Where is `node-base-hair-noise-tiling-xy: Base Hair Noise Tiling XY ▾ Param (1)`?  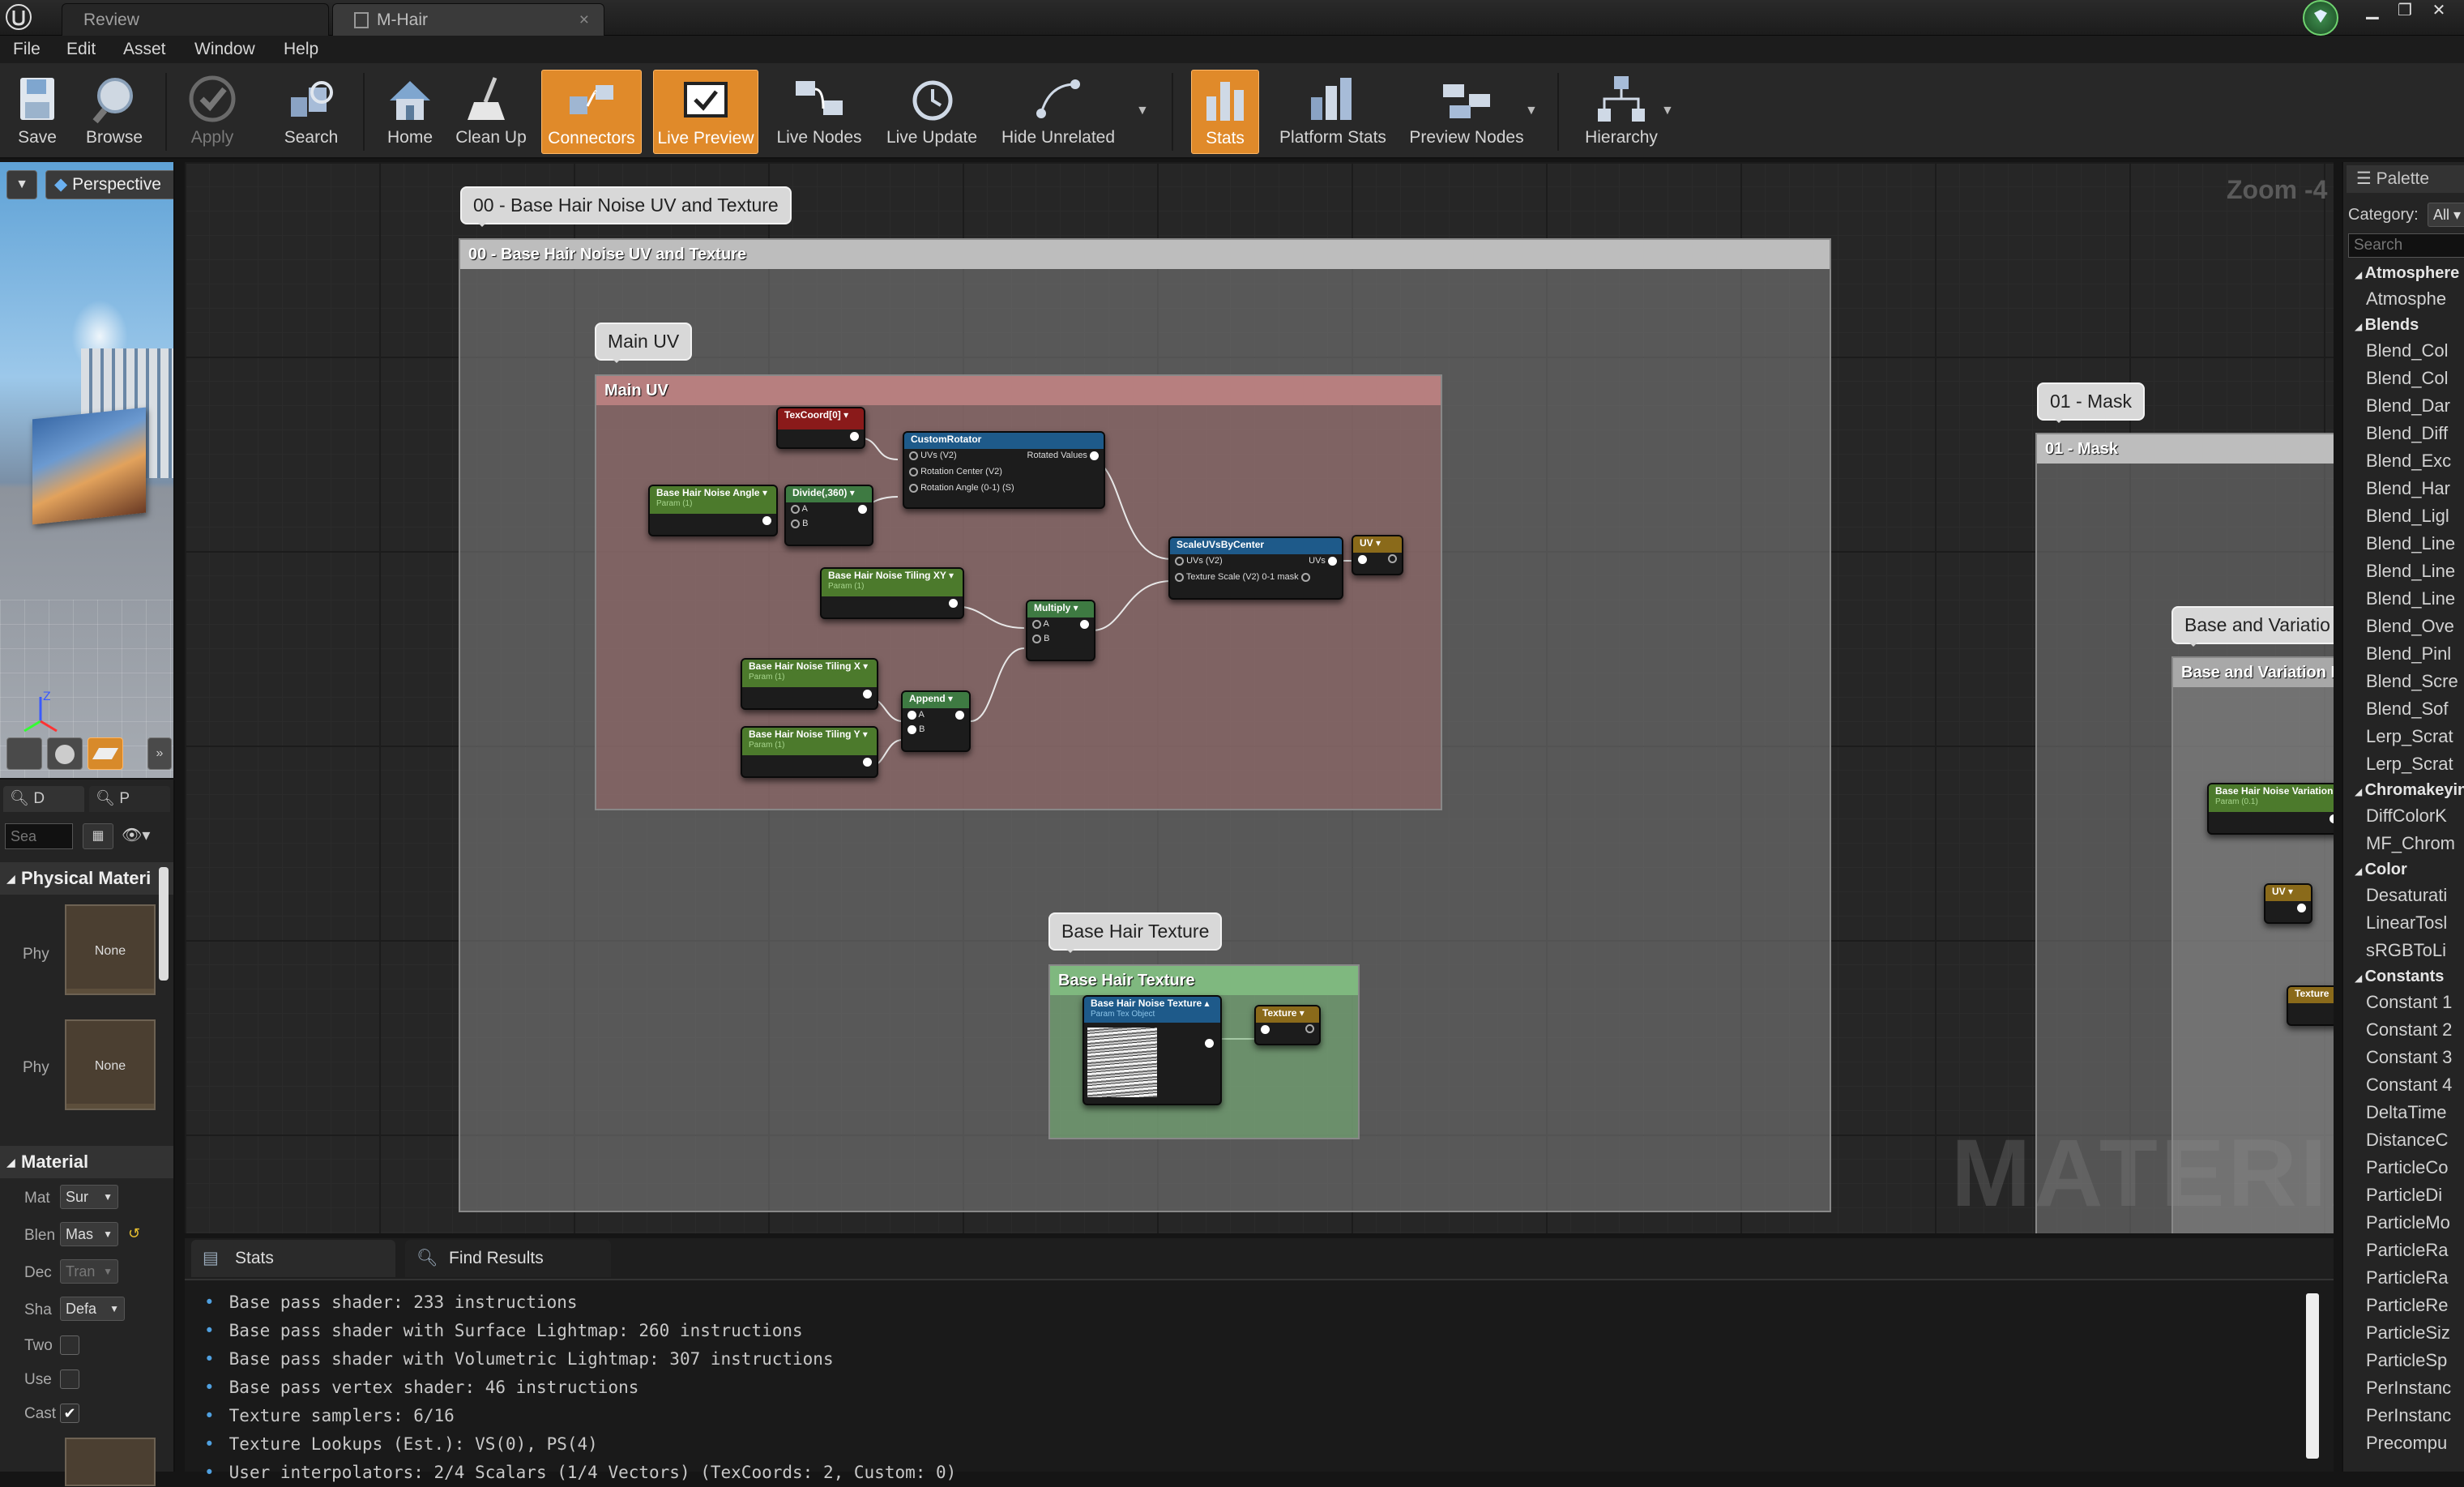 node-base-hair-noise-tiling-xy: Base Hair Noise Tiling XY ▾ Param (1) is located at coordinates (892, 593).